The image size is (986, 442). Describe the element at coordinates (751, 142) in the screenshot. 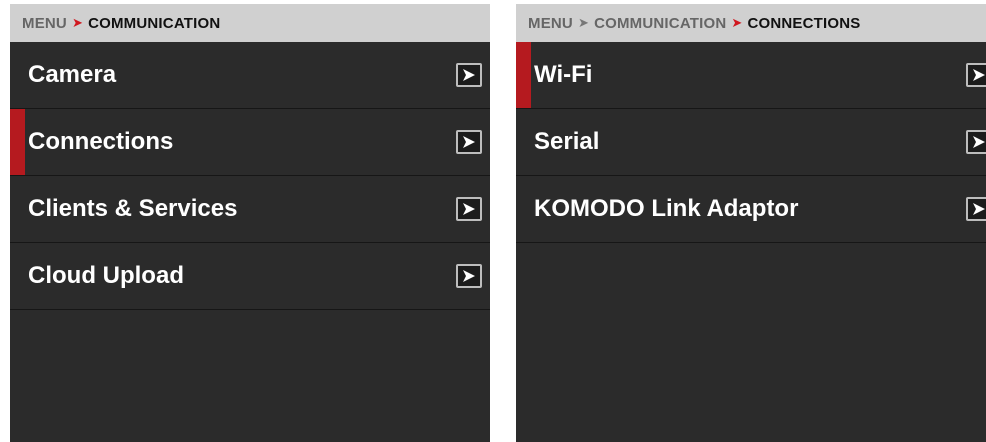

I see `menu-item-serial: Serial` at that location.